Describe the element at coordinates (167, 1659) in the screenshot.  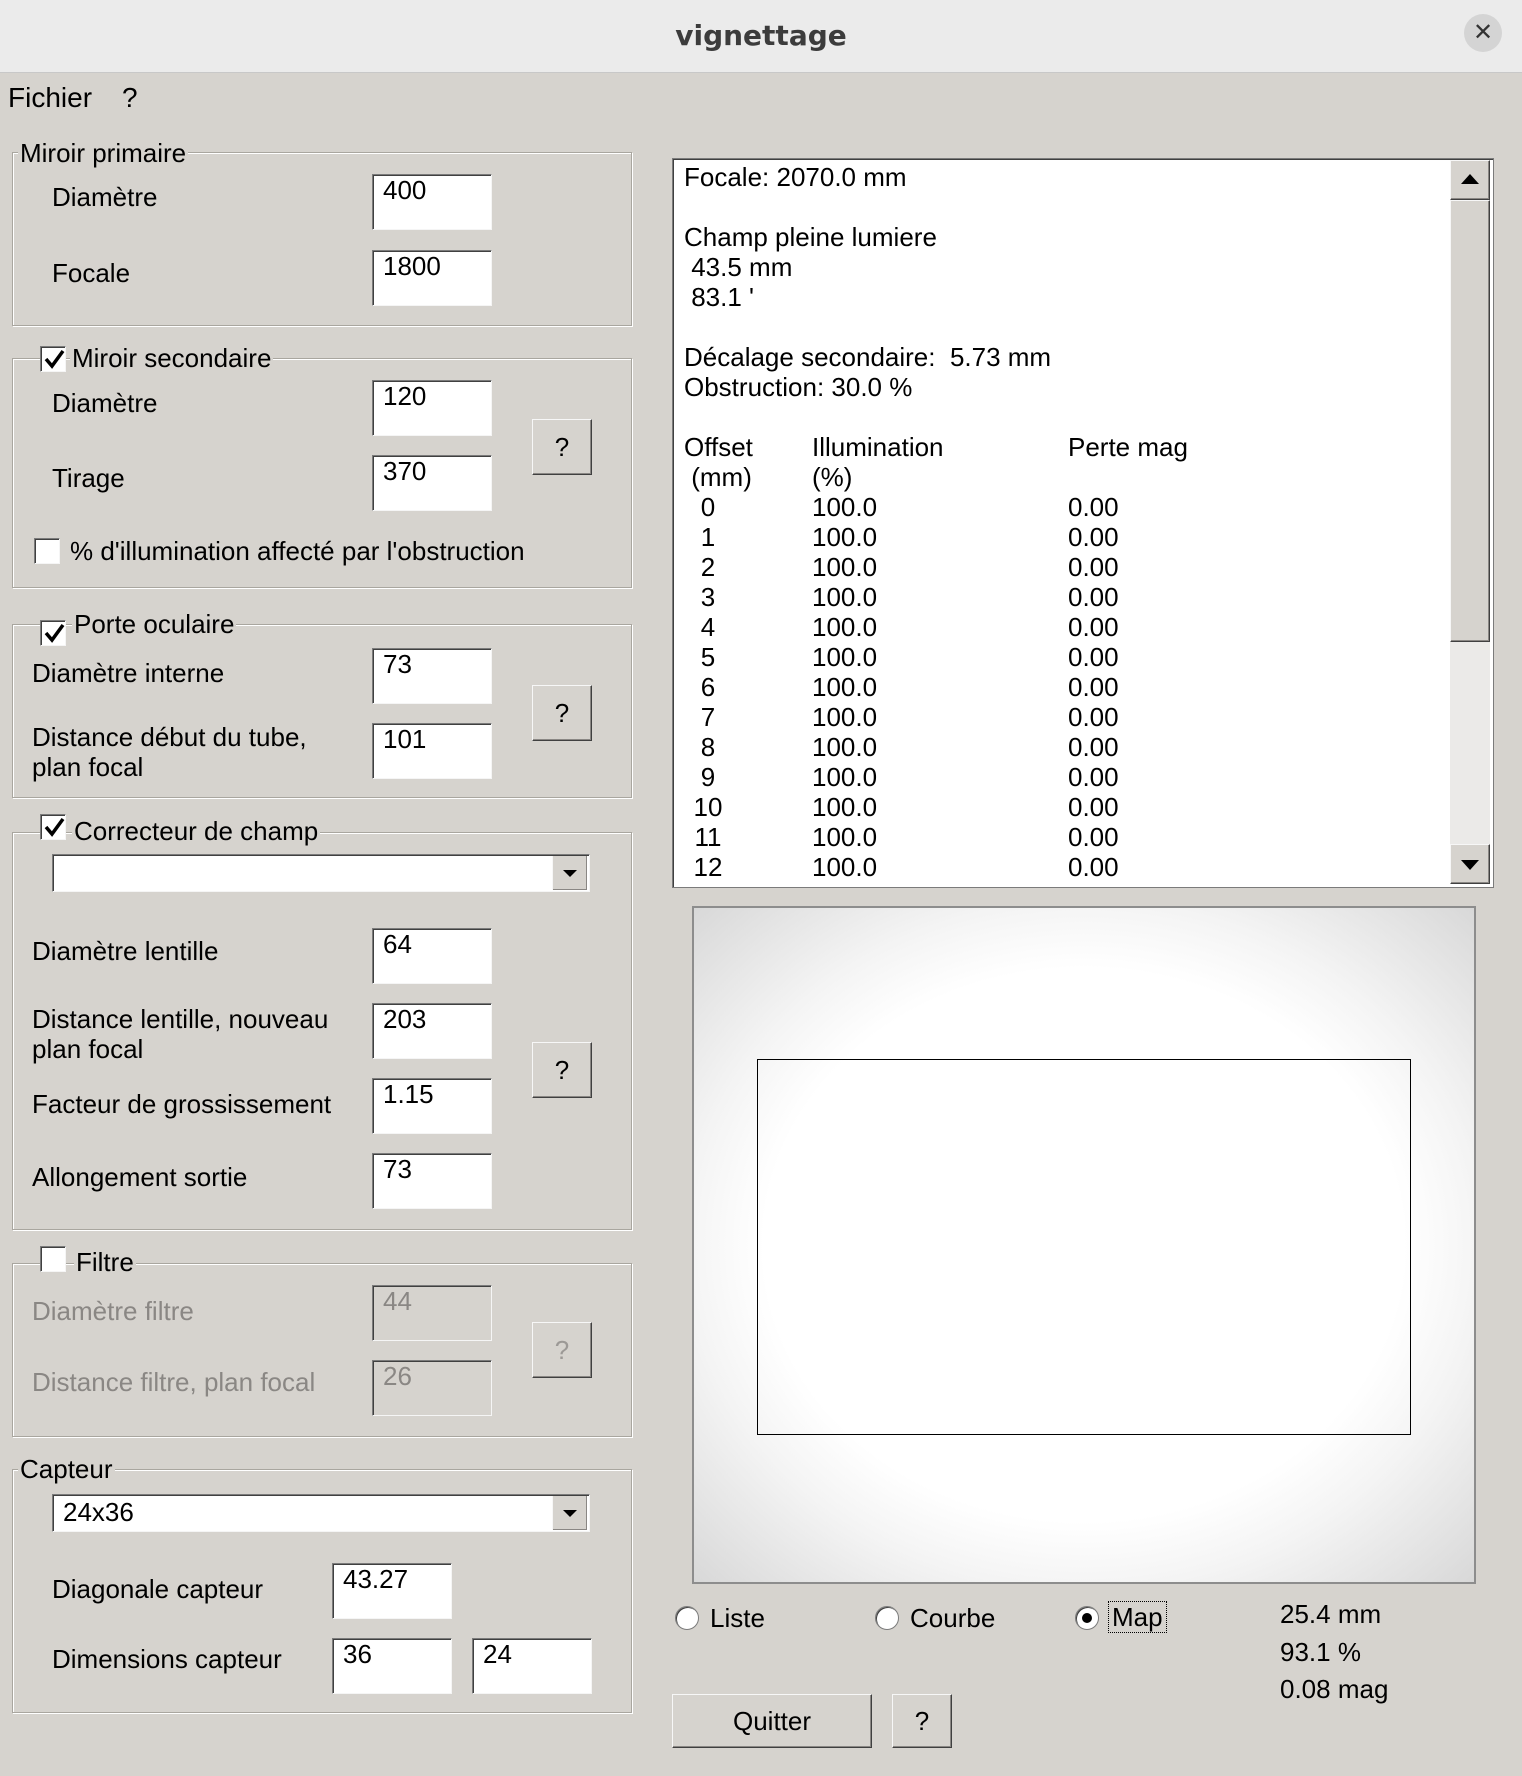
I see `sensor-dimensions-label: Dimensions capteur` at that location.